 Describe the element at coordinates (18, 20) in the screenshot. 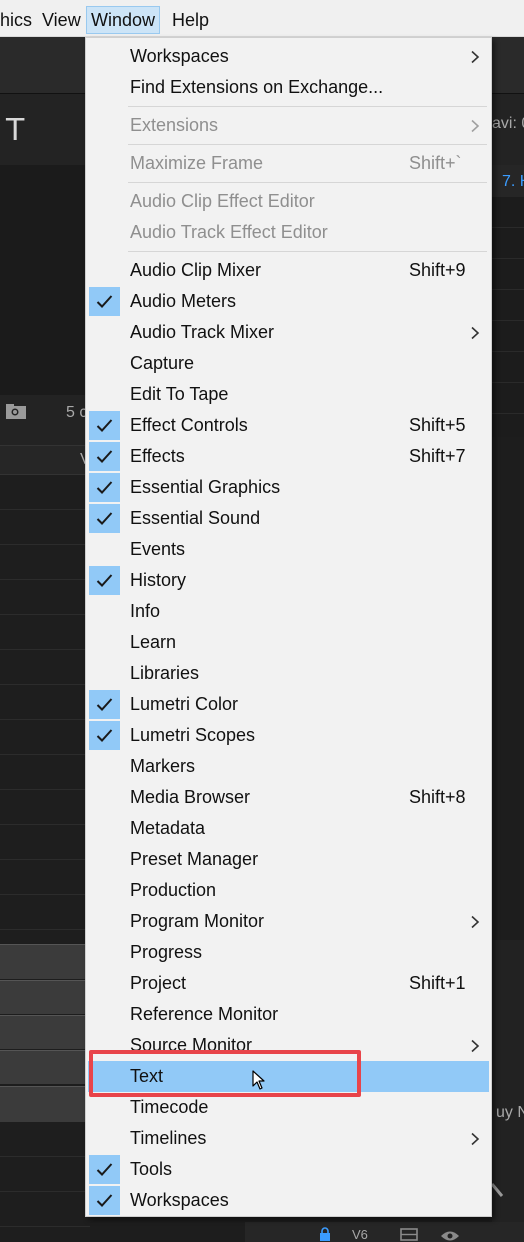

I see `menu-graphics: hics` at that location.